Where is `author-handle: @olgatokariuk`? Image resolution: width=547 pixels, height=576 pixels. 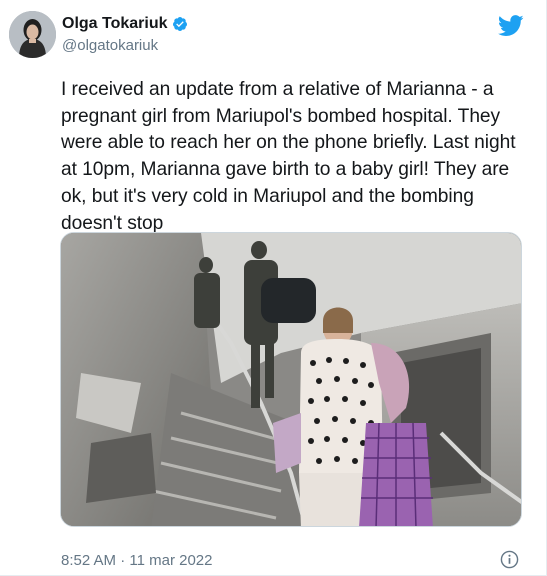
author-handle: @olgatokariuk is located at coordinates (110, 45).